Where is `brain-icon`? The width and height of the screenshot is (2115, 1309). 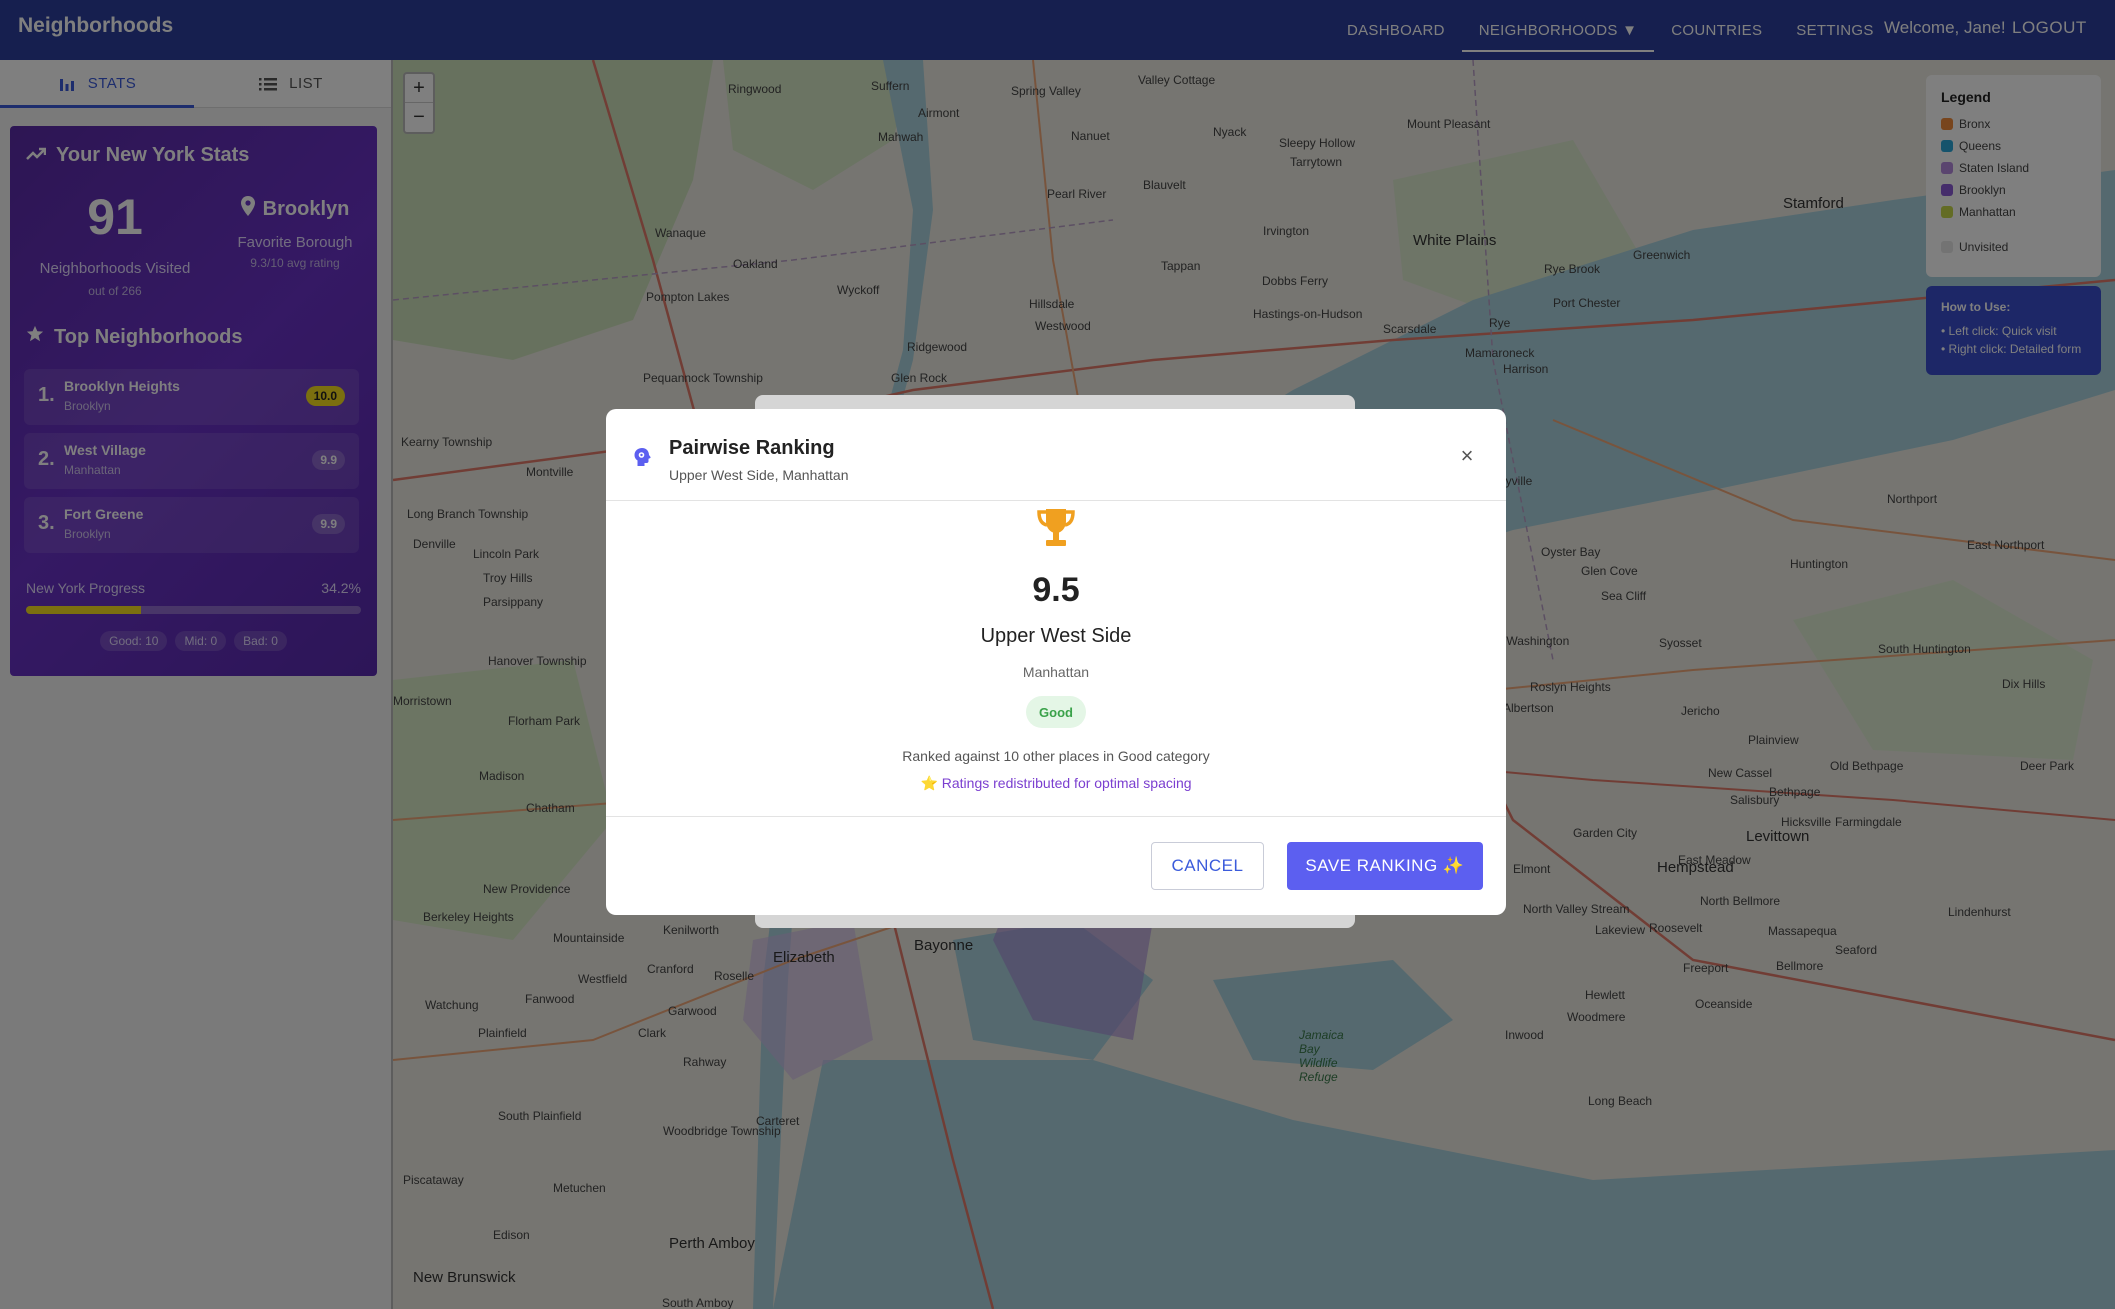 brain-icon is located at coordinates (642, 459).